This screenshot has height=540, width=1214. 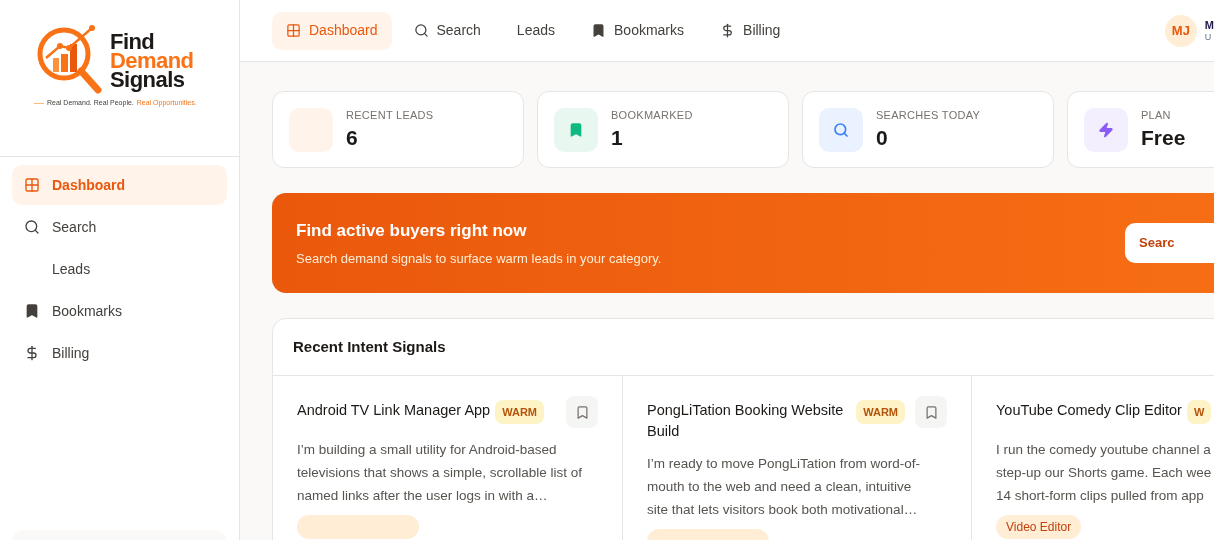 What do you see at coordinates (749, 421) in the screenshot?
I see `signal-title: PongLiTation Booking Website Build` at bounding box center [749, 421].